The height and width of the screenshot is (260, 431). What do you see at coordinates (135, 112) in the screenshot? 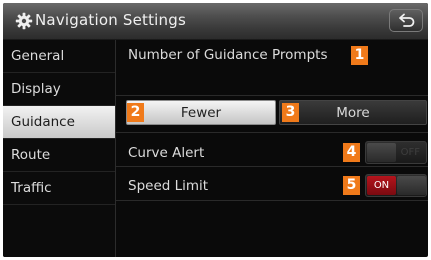
I see `callout-badge-2: 2` at bounding box center [135, 112].